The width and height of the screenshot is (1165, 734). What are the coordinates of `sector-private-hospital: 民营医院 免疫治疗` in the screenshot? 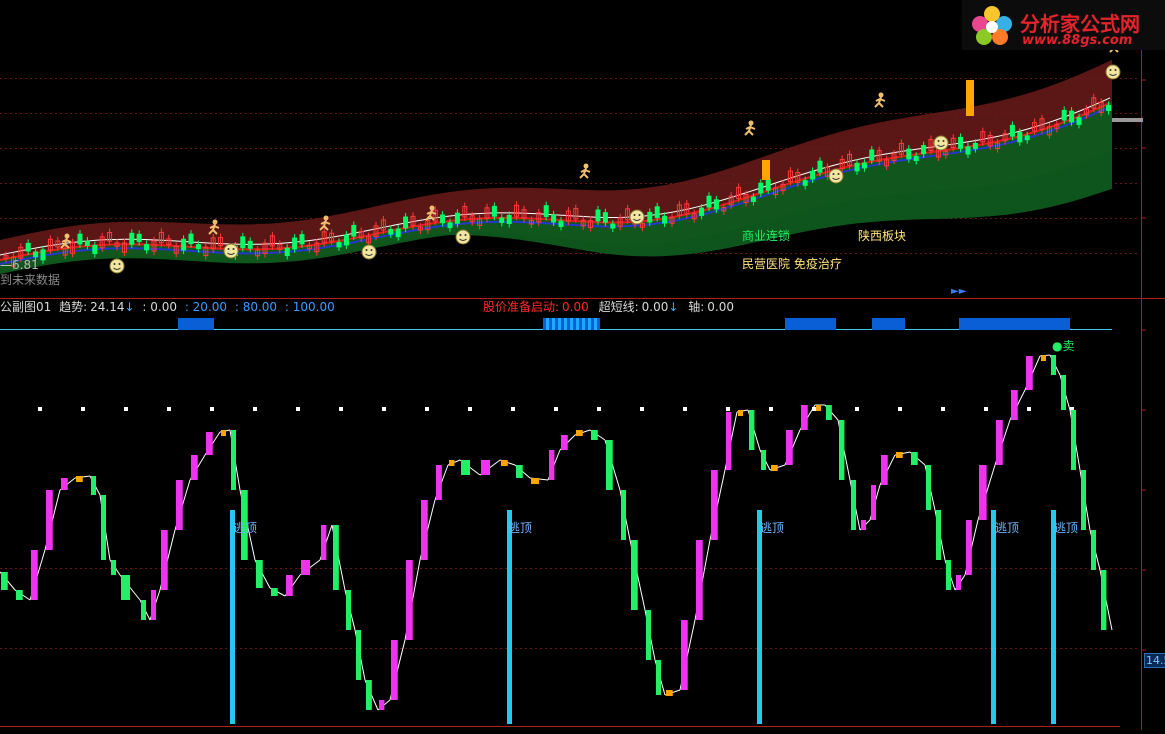 It's located at (792, 264).